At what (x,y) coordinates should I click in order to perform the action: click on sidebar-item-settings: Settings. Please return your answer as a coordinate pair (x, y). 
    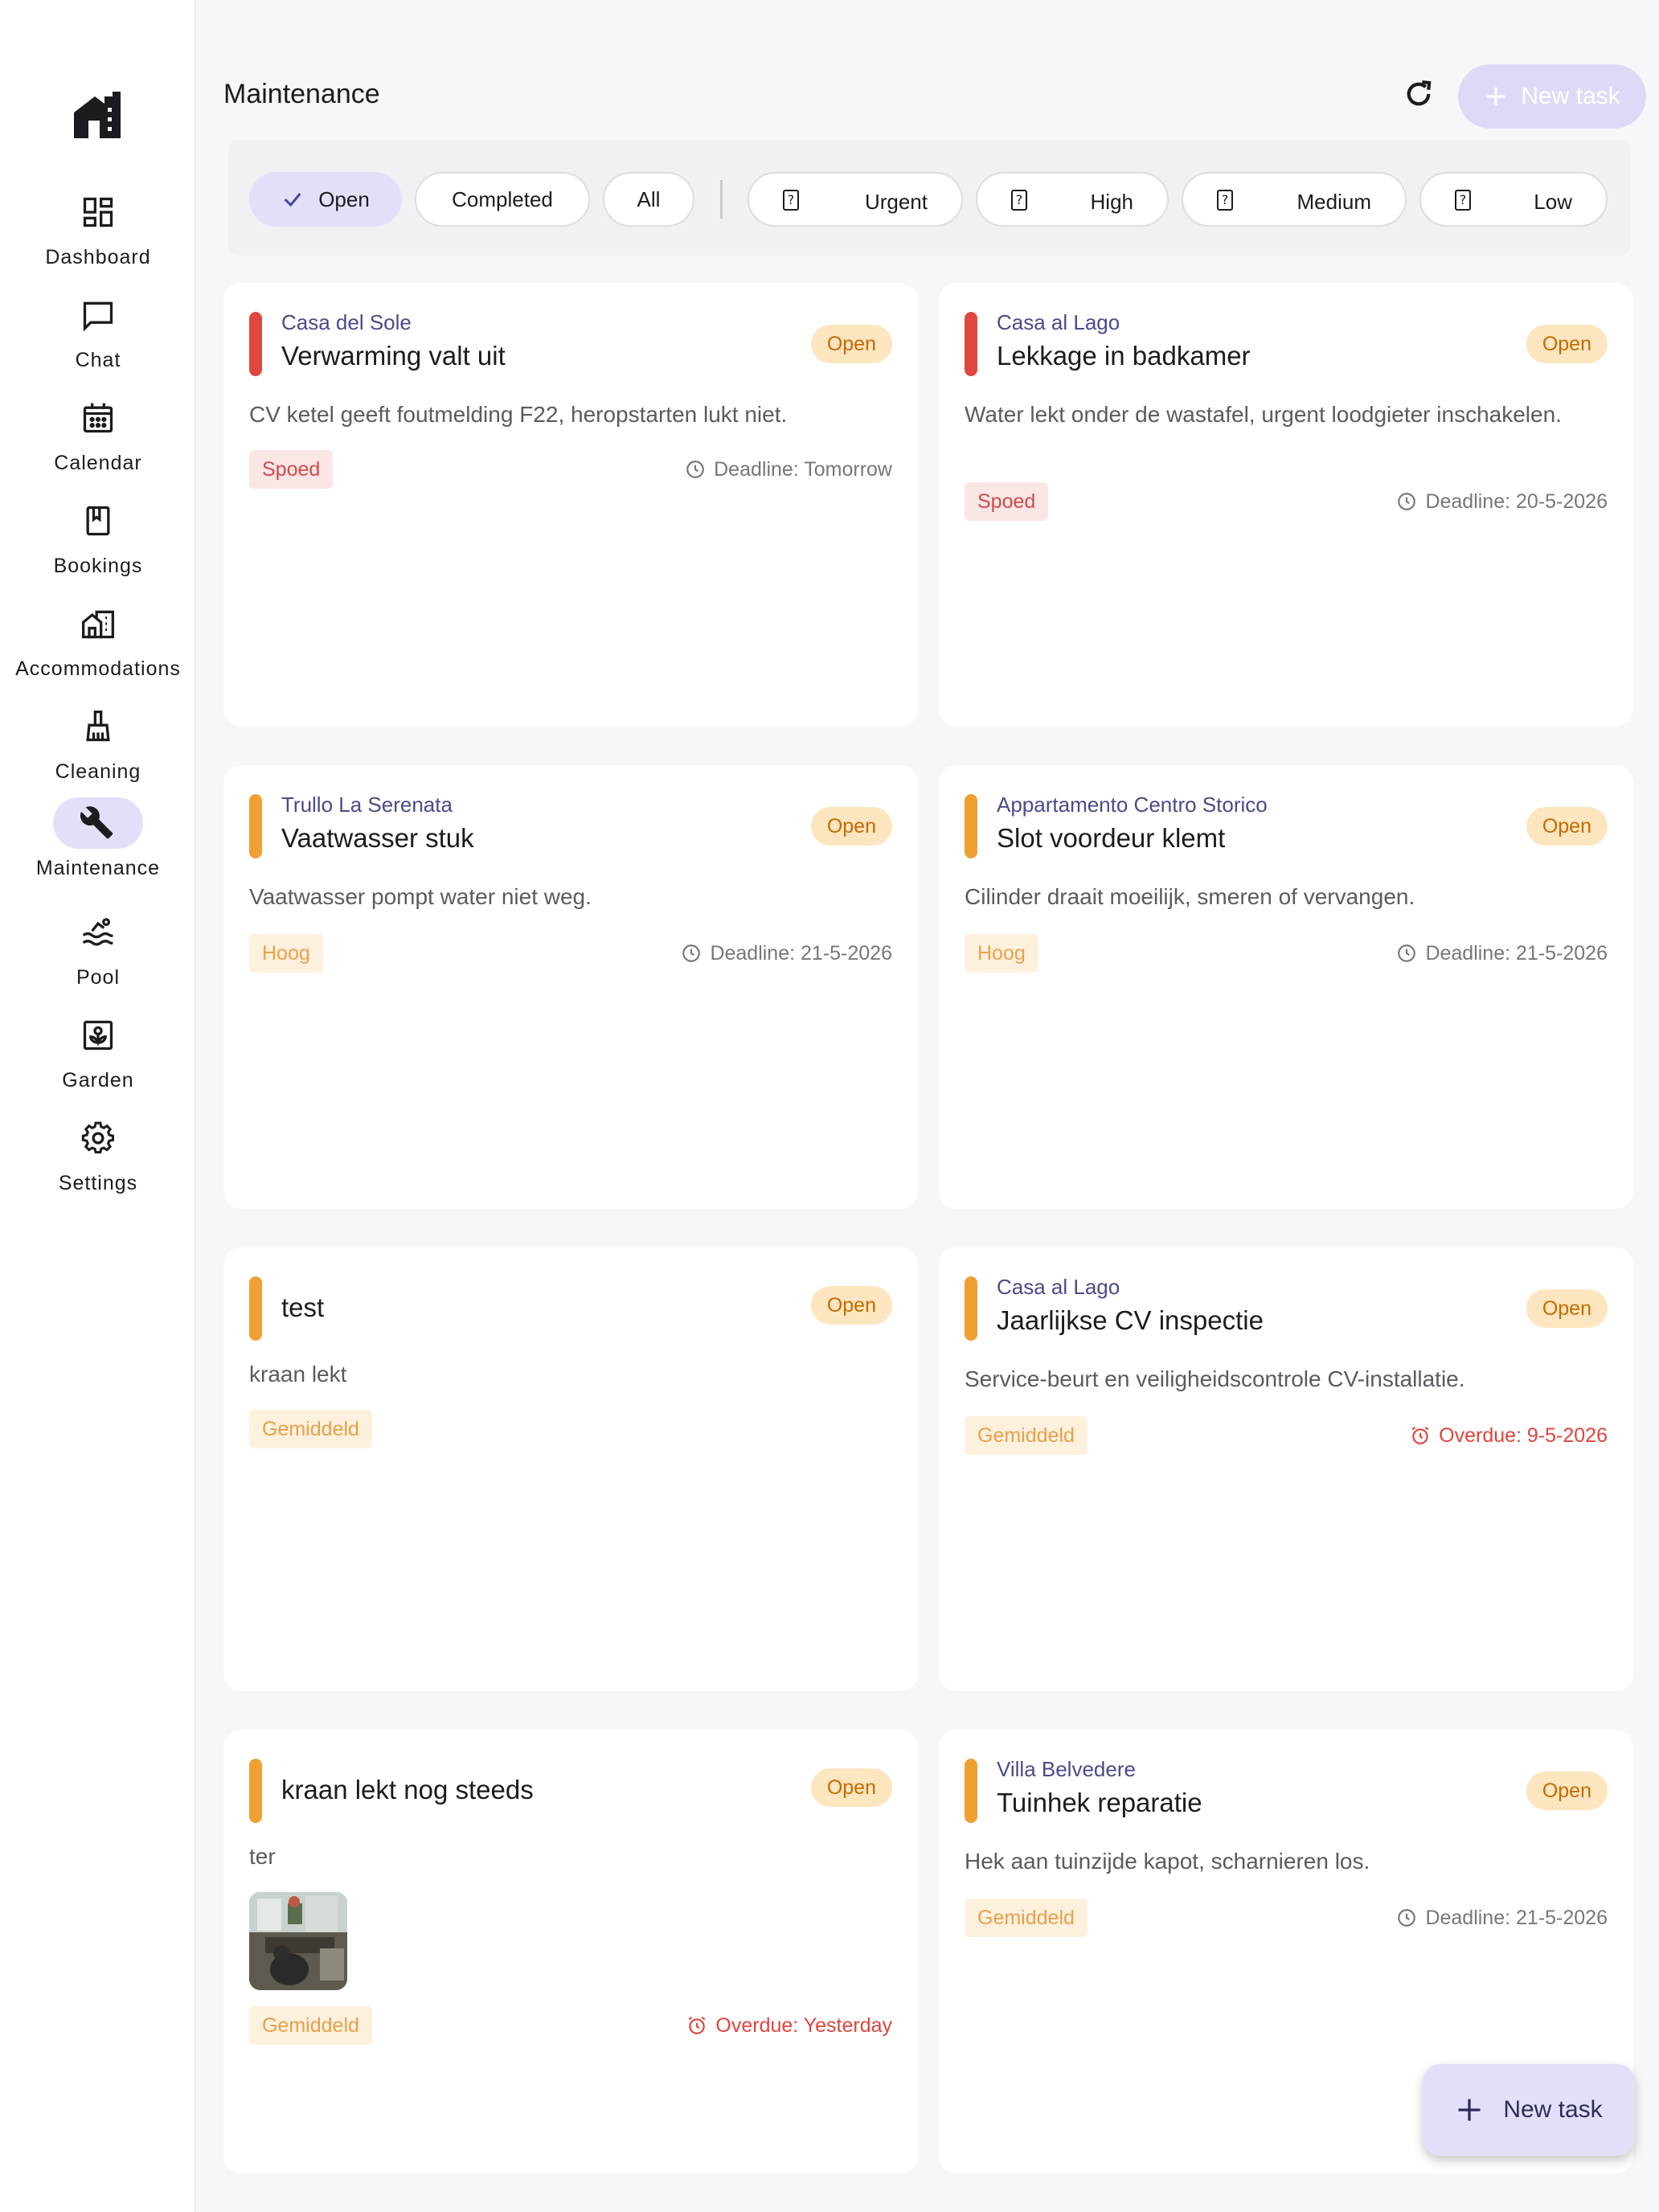
    Looking at the image, I should click on (98, 1159).